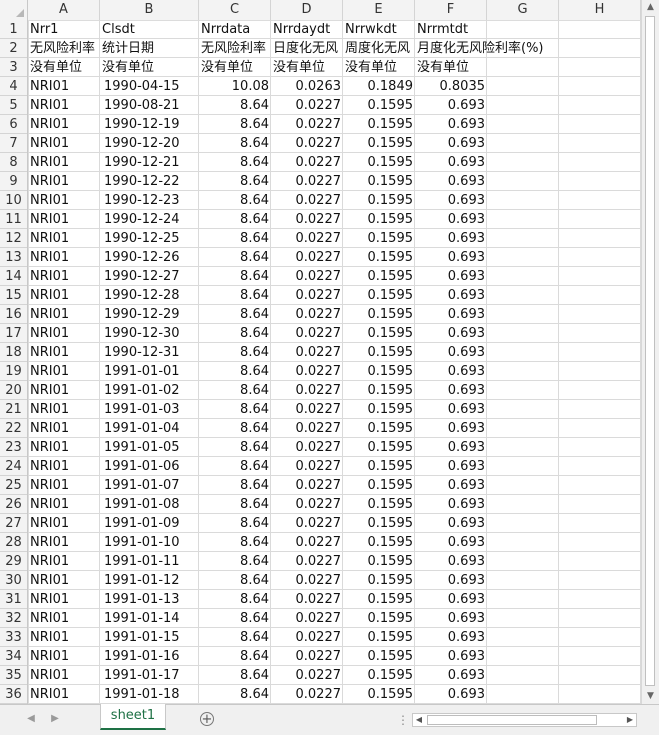 The image size is (659, 735). I want to click on cell-b19: 1991-01-01, so click(149, 371).